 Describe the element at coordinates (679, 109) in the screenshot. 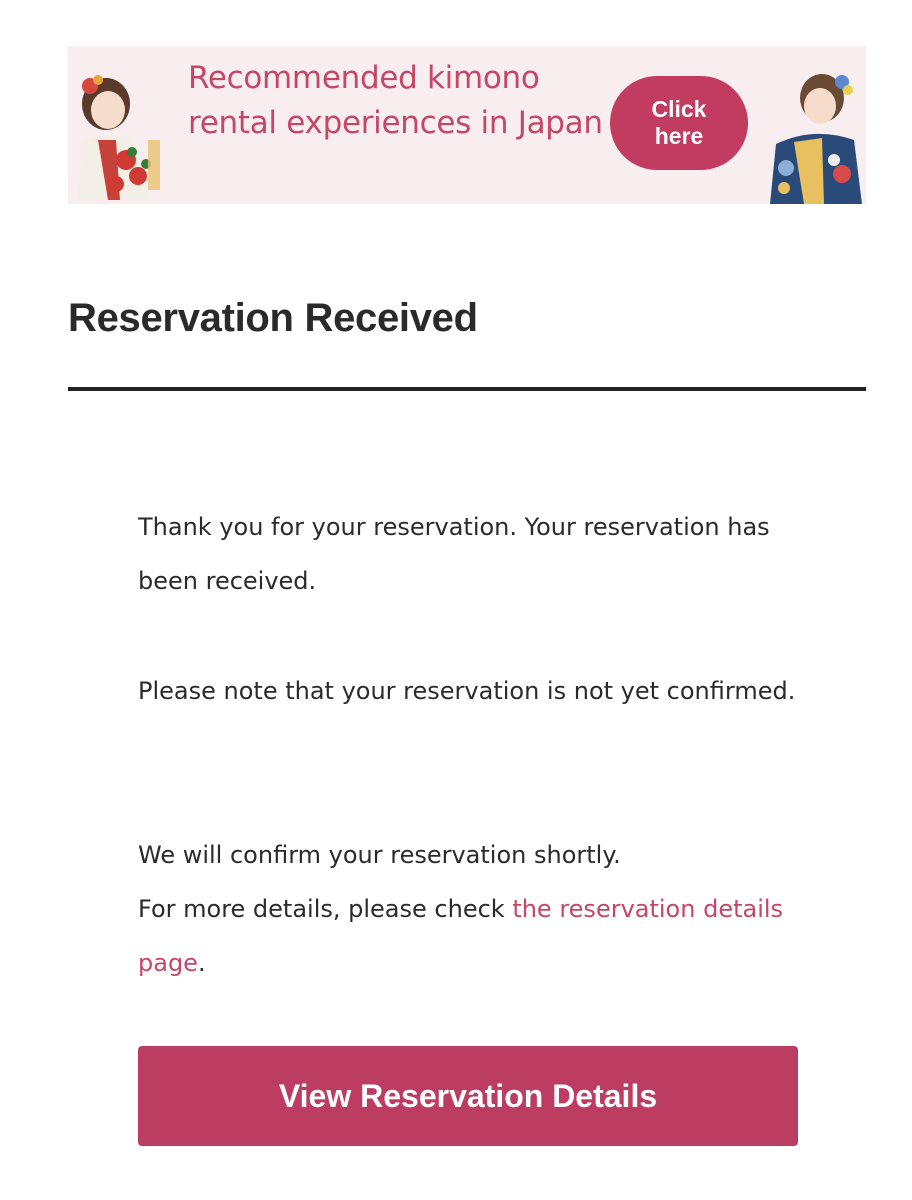

I see `click-here-label-line1: Click` at that location.